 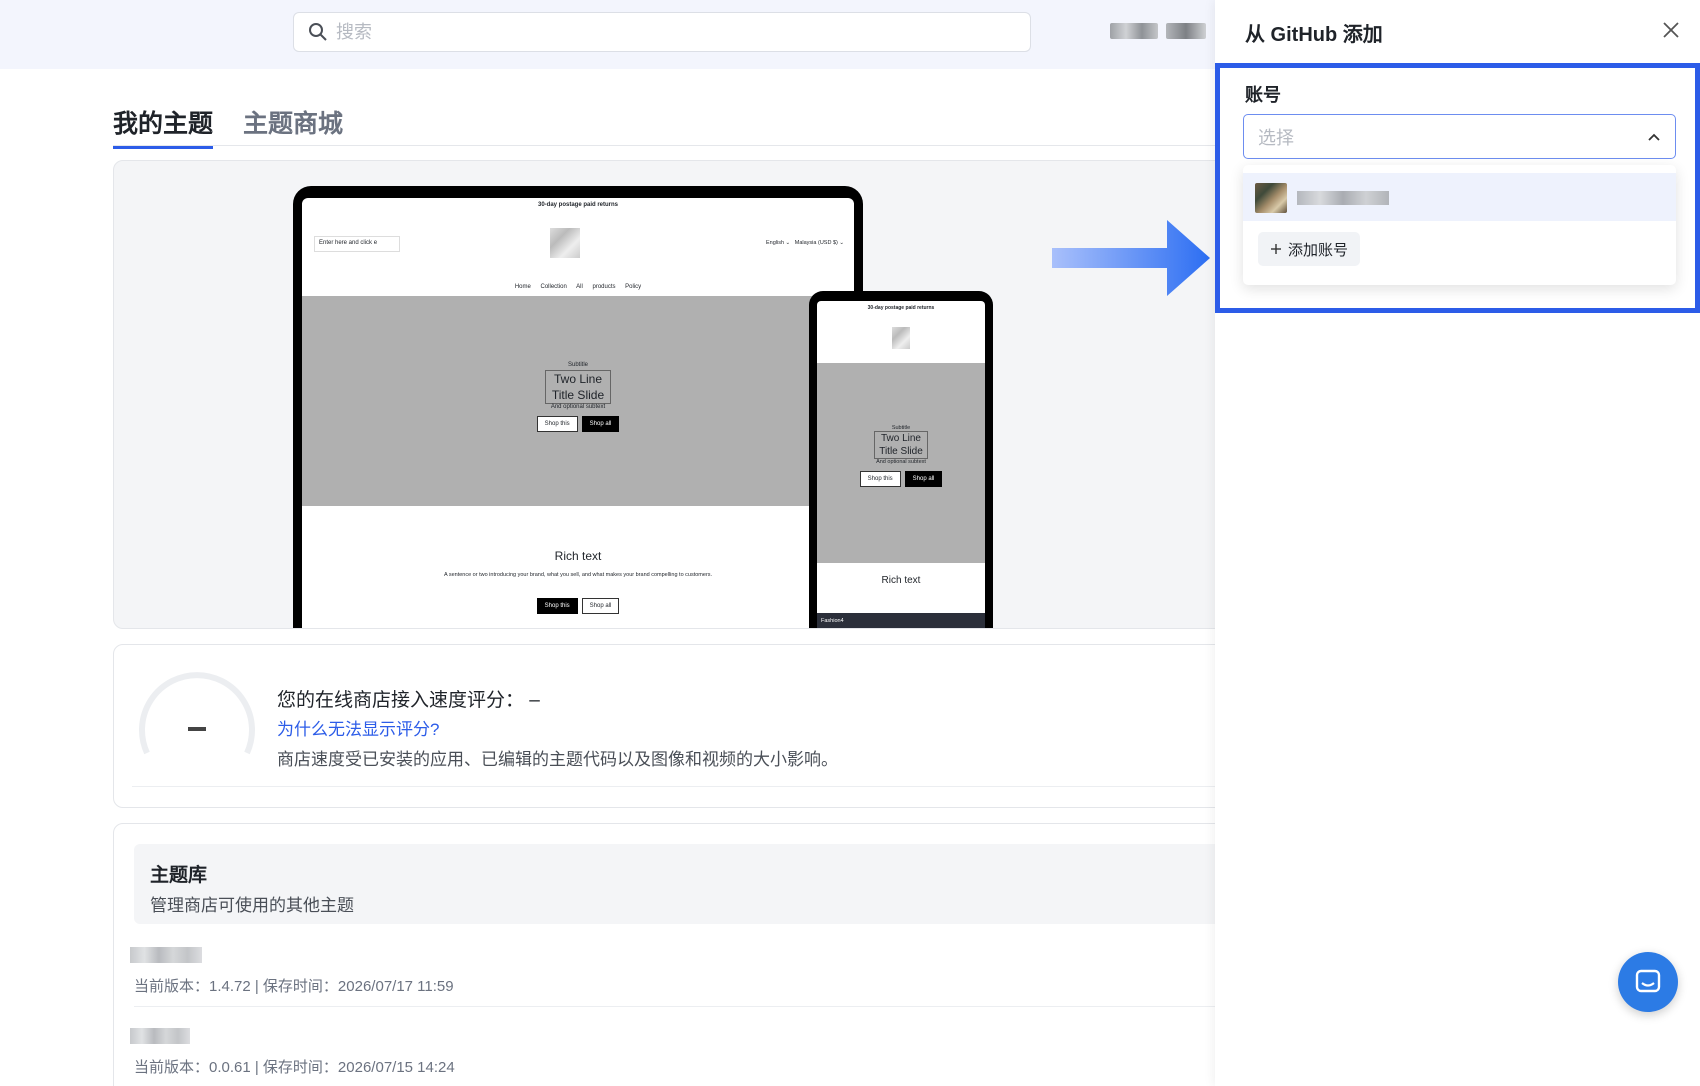 What do you see at coordinates (578, 287) in the screenshot?
I see `preview-nav: Home Collection All products Policy` at bounding box center [578, 287].